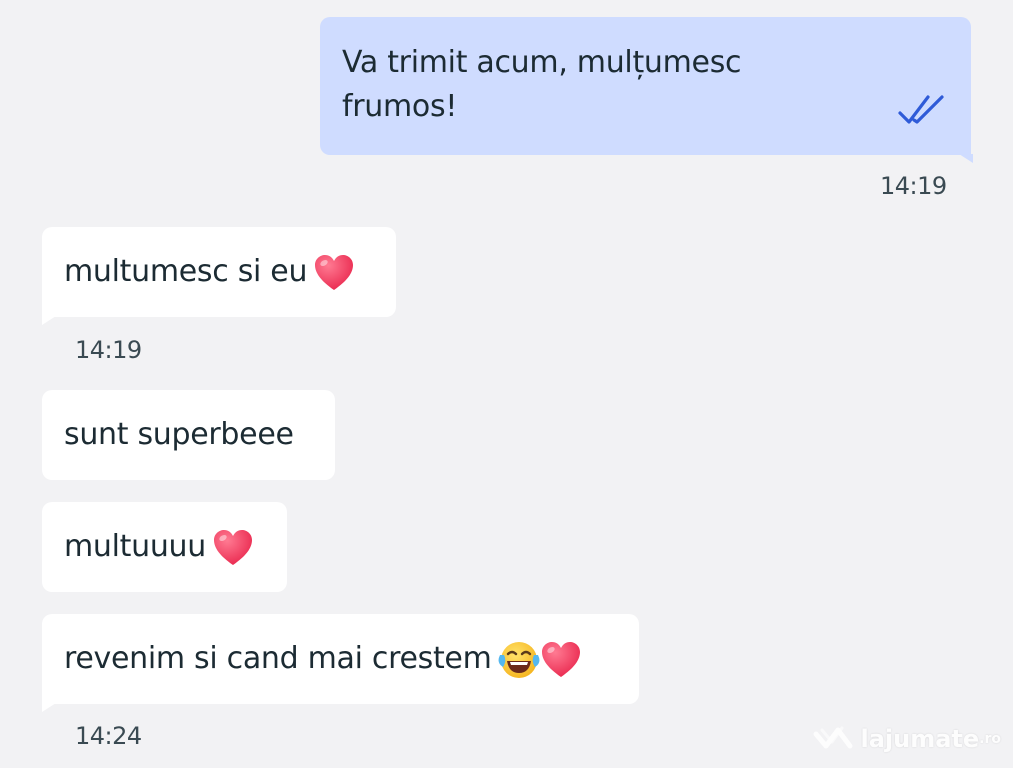 The image size is (1013, 768). Describe the element at coordinates (179, 434) in the screenshot. I see `message-text: sunt superbeee` at that location.